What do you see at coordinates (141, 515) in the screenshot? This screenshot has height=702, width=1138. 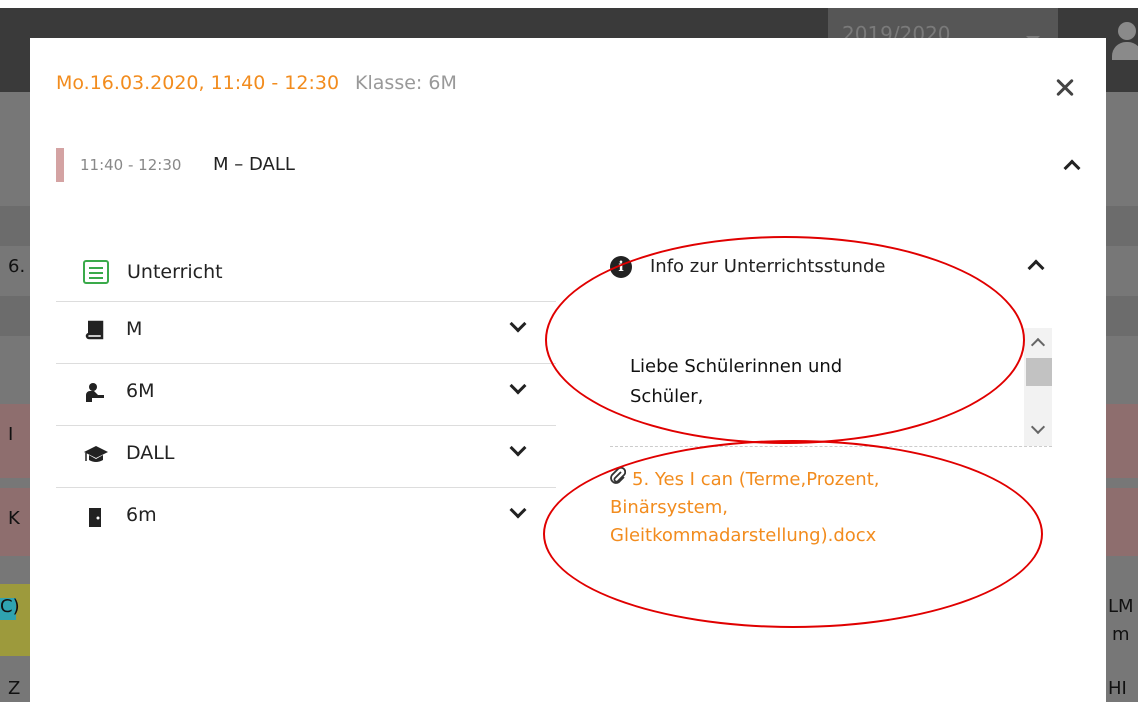 I see `room-label: 6m` at bounding box center [141, 515].